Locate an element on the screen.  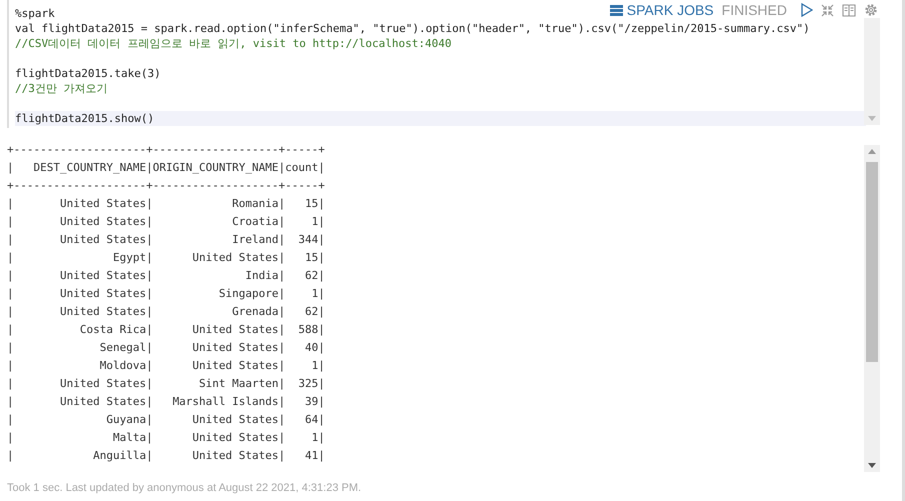
status-text: FINISHED is located at coordinates (754, 10).